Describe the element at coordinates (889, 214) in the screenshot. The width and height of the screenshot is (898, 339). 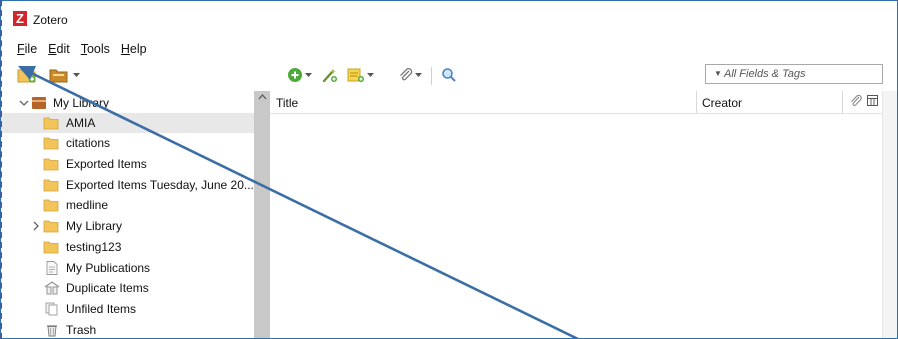
I see `items-scrollbar` at that location.